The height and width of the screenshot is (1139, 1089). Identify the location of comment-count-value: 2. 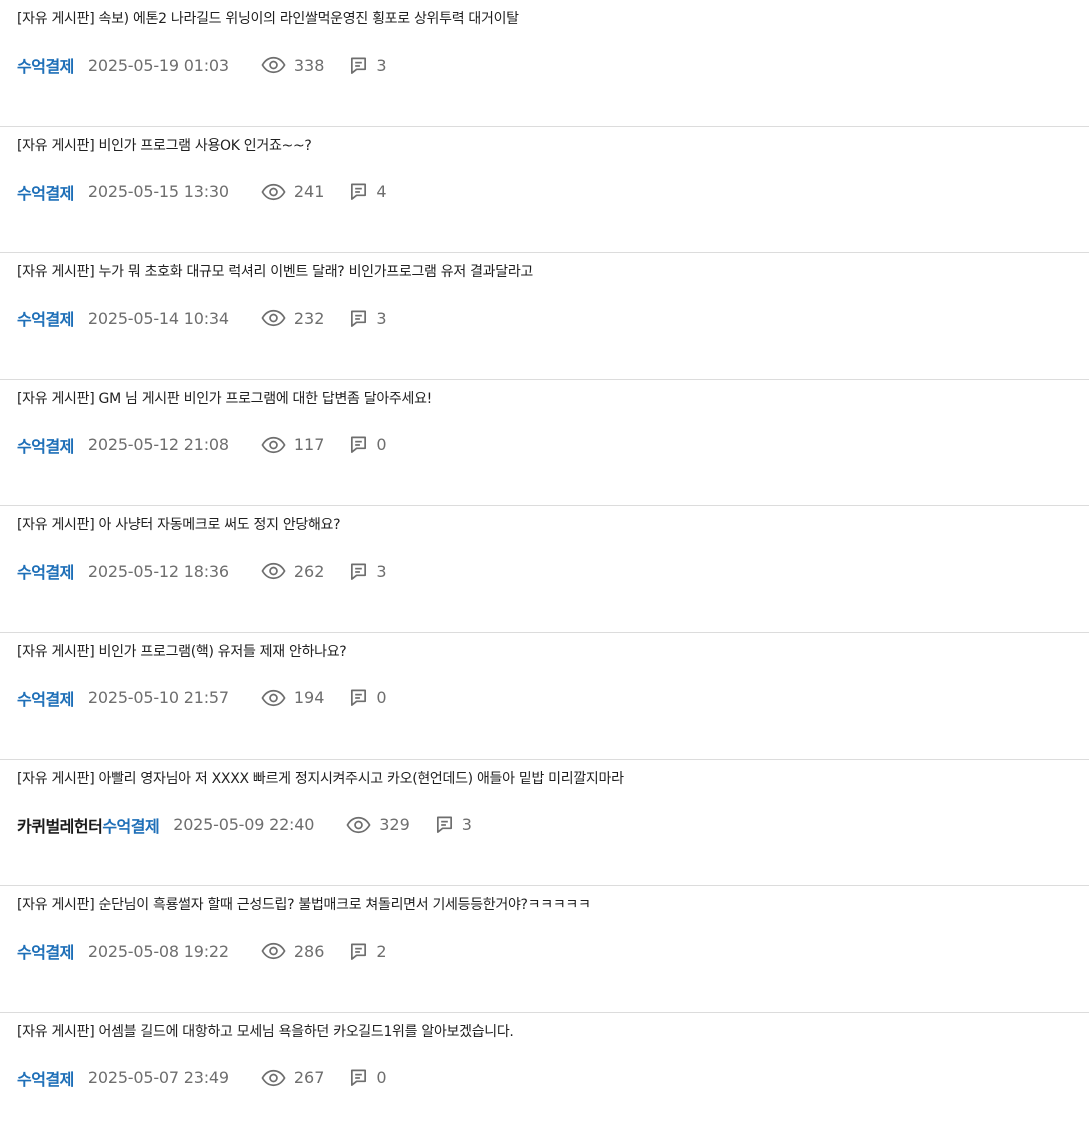
(381, 951).